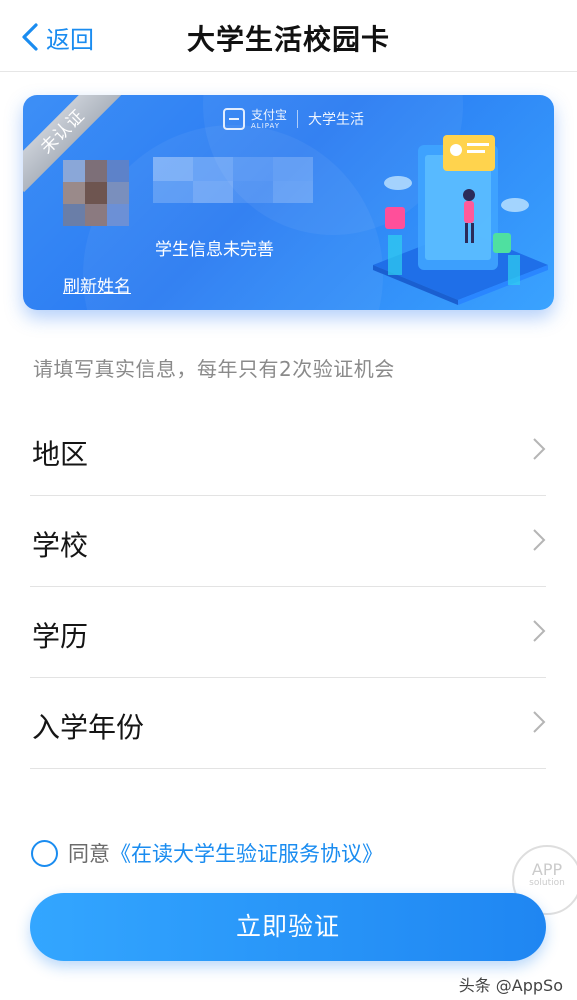 Image resolution: width=577 pixels, height=1000 pixels. Describe the element at coordinates (460, 220) in the screenshot. I see `student-illustration` at that location.